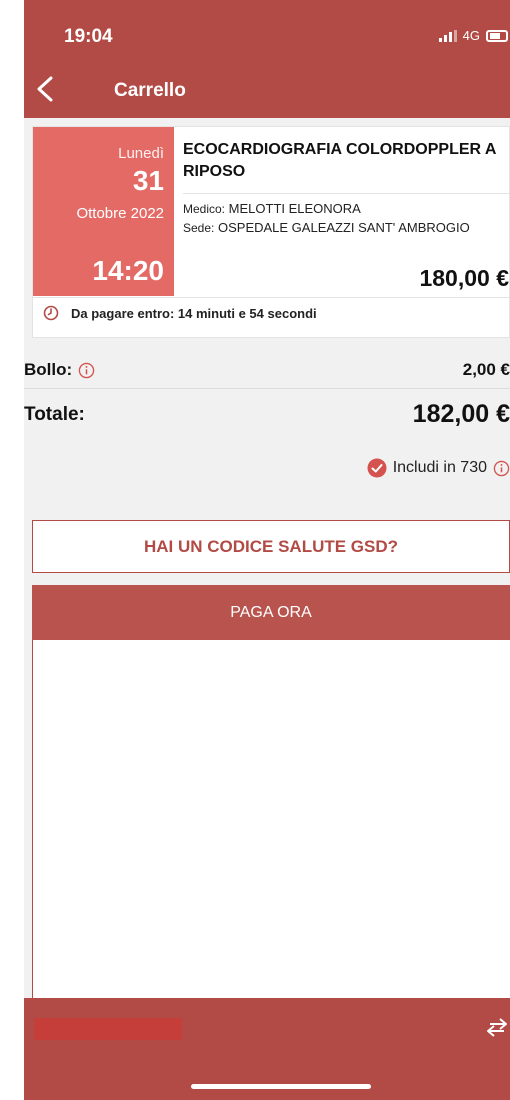 This screenshot has width=510, height=1100. I want to click on doctor-info: Medico: MELOTTI ELEONORA, so click(272, 208).